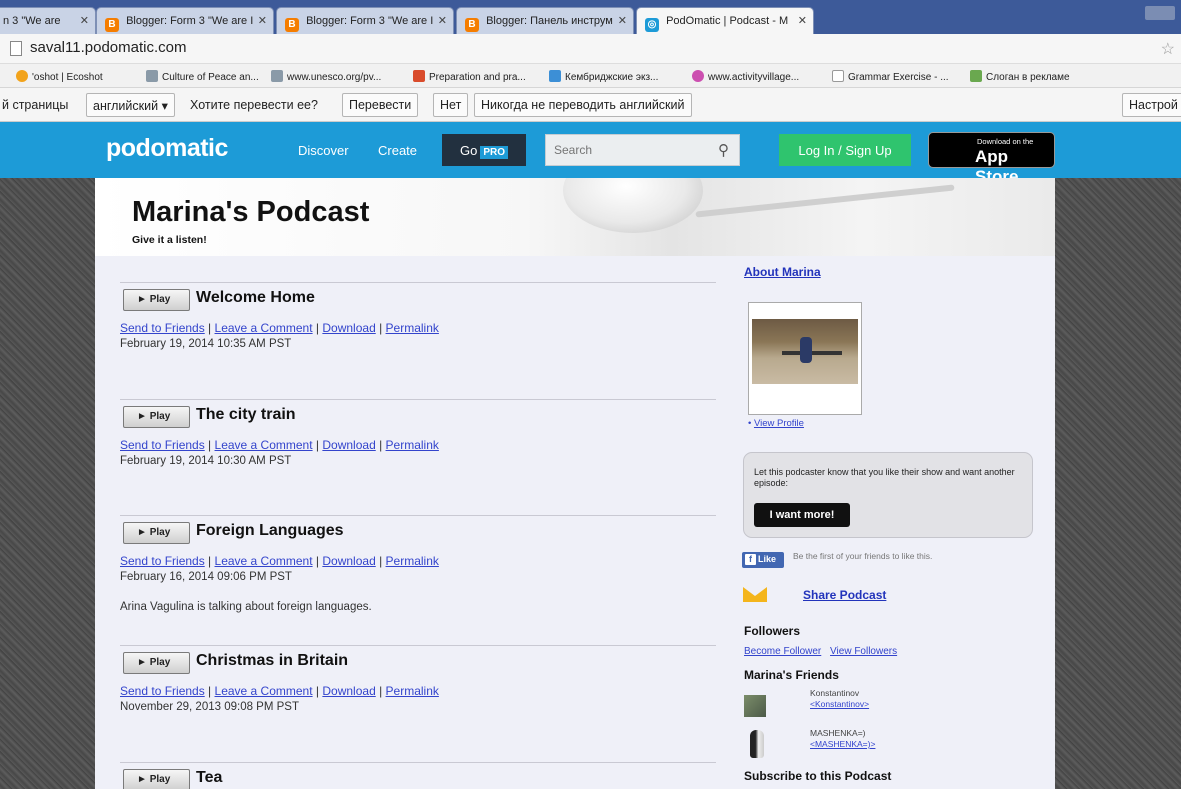  Describe the element at coordinates (763, 560) in the screenshot. I see `facebook-like-button: f Like` at that location.